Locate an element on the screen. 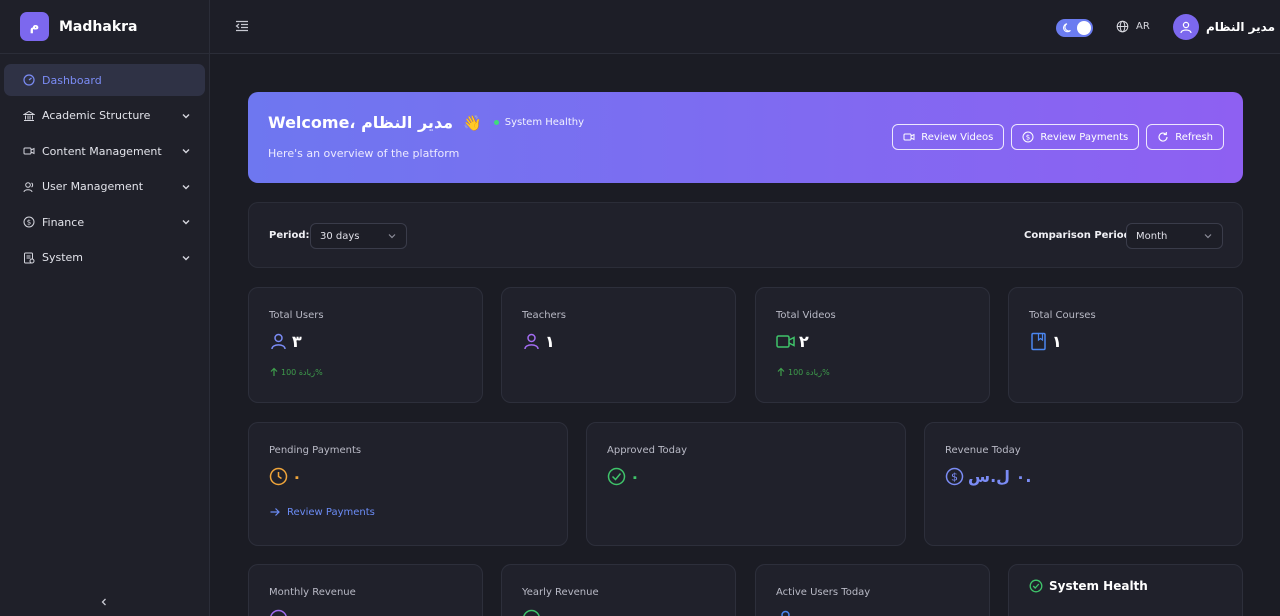 Image resolution: width=1280 pixels, height=616 pixels. system-health-title: System Health is located at coordinates (1088, 586).